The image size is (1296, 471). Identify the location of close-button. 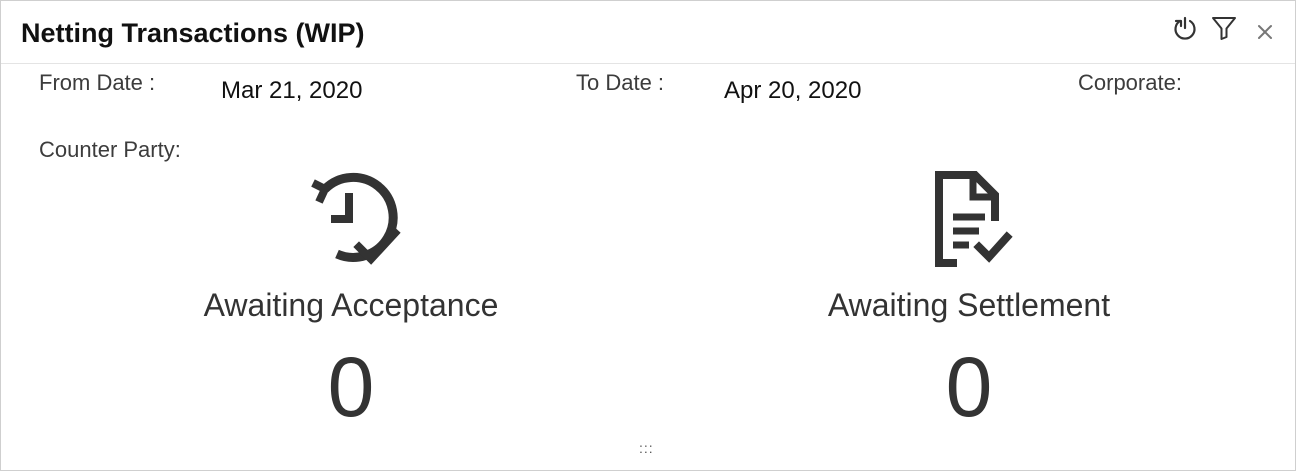
(1265, 32).